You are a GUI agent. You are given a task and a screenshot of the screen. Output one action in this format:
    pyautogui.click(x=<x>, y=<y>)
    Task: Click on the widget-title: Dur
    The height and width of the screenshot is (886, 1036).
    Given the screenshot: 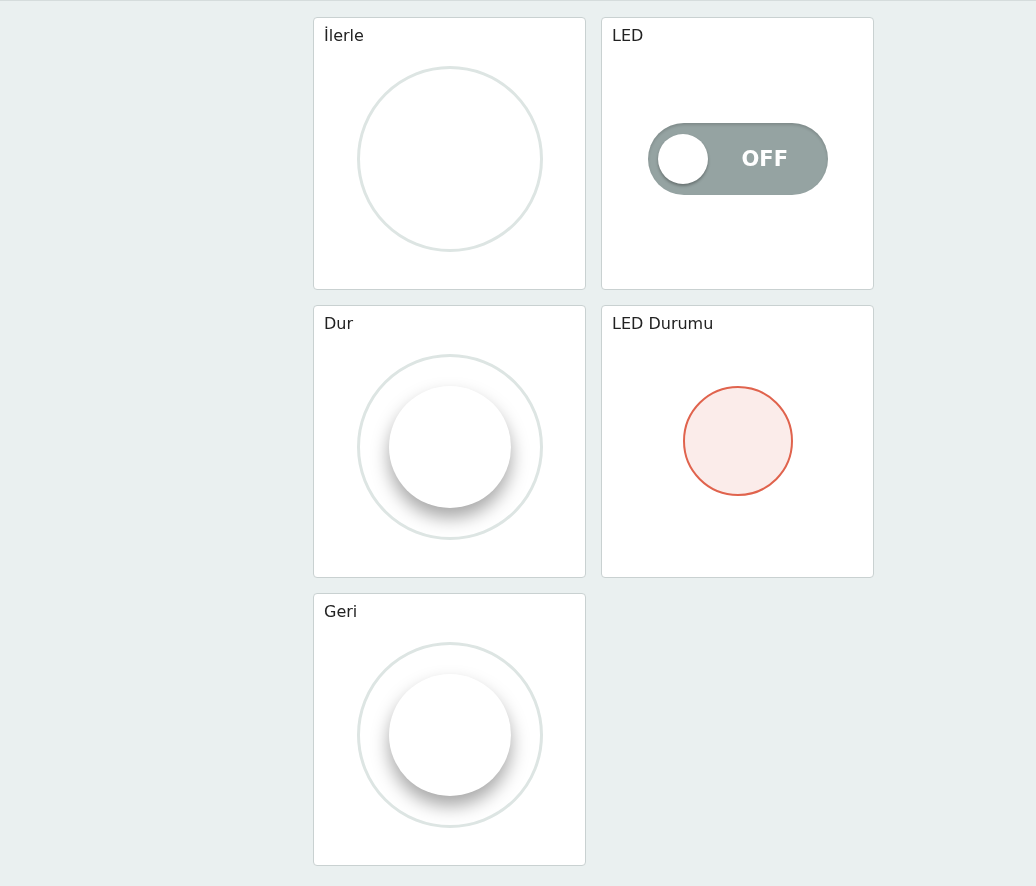 What is the action you would take?
    pyautogui.click(x=339, y=323)
    